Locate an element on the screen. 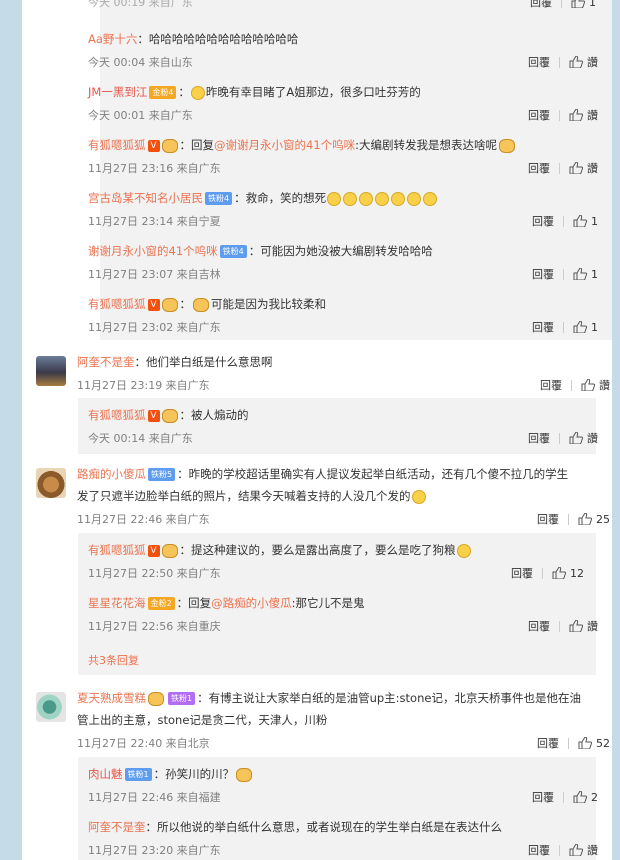 The image size is (620, 860). reply-line: Aa野十六：哈哈哈哈哈哈哈哈哈哈哈哈哈 is located at coordinates (193, 39).